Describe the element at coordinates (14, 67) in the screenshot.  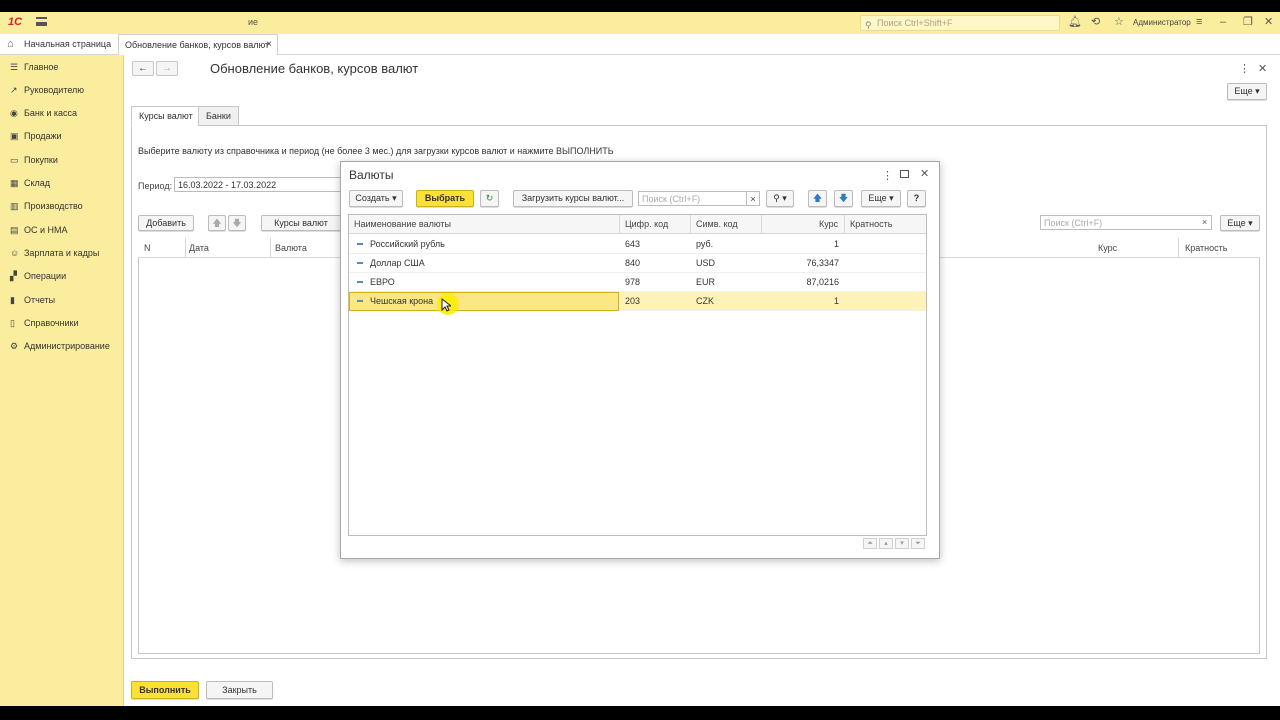
I see `menu-icon: ☰` at that location.